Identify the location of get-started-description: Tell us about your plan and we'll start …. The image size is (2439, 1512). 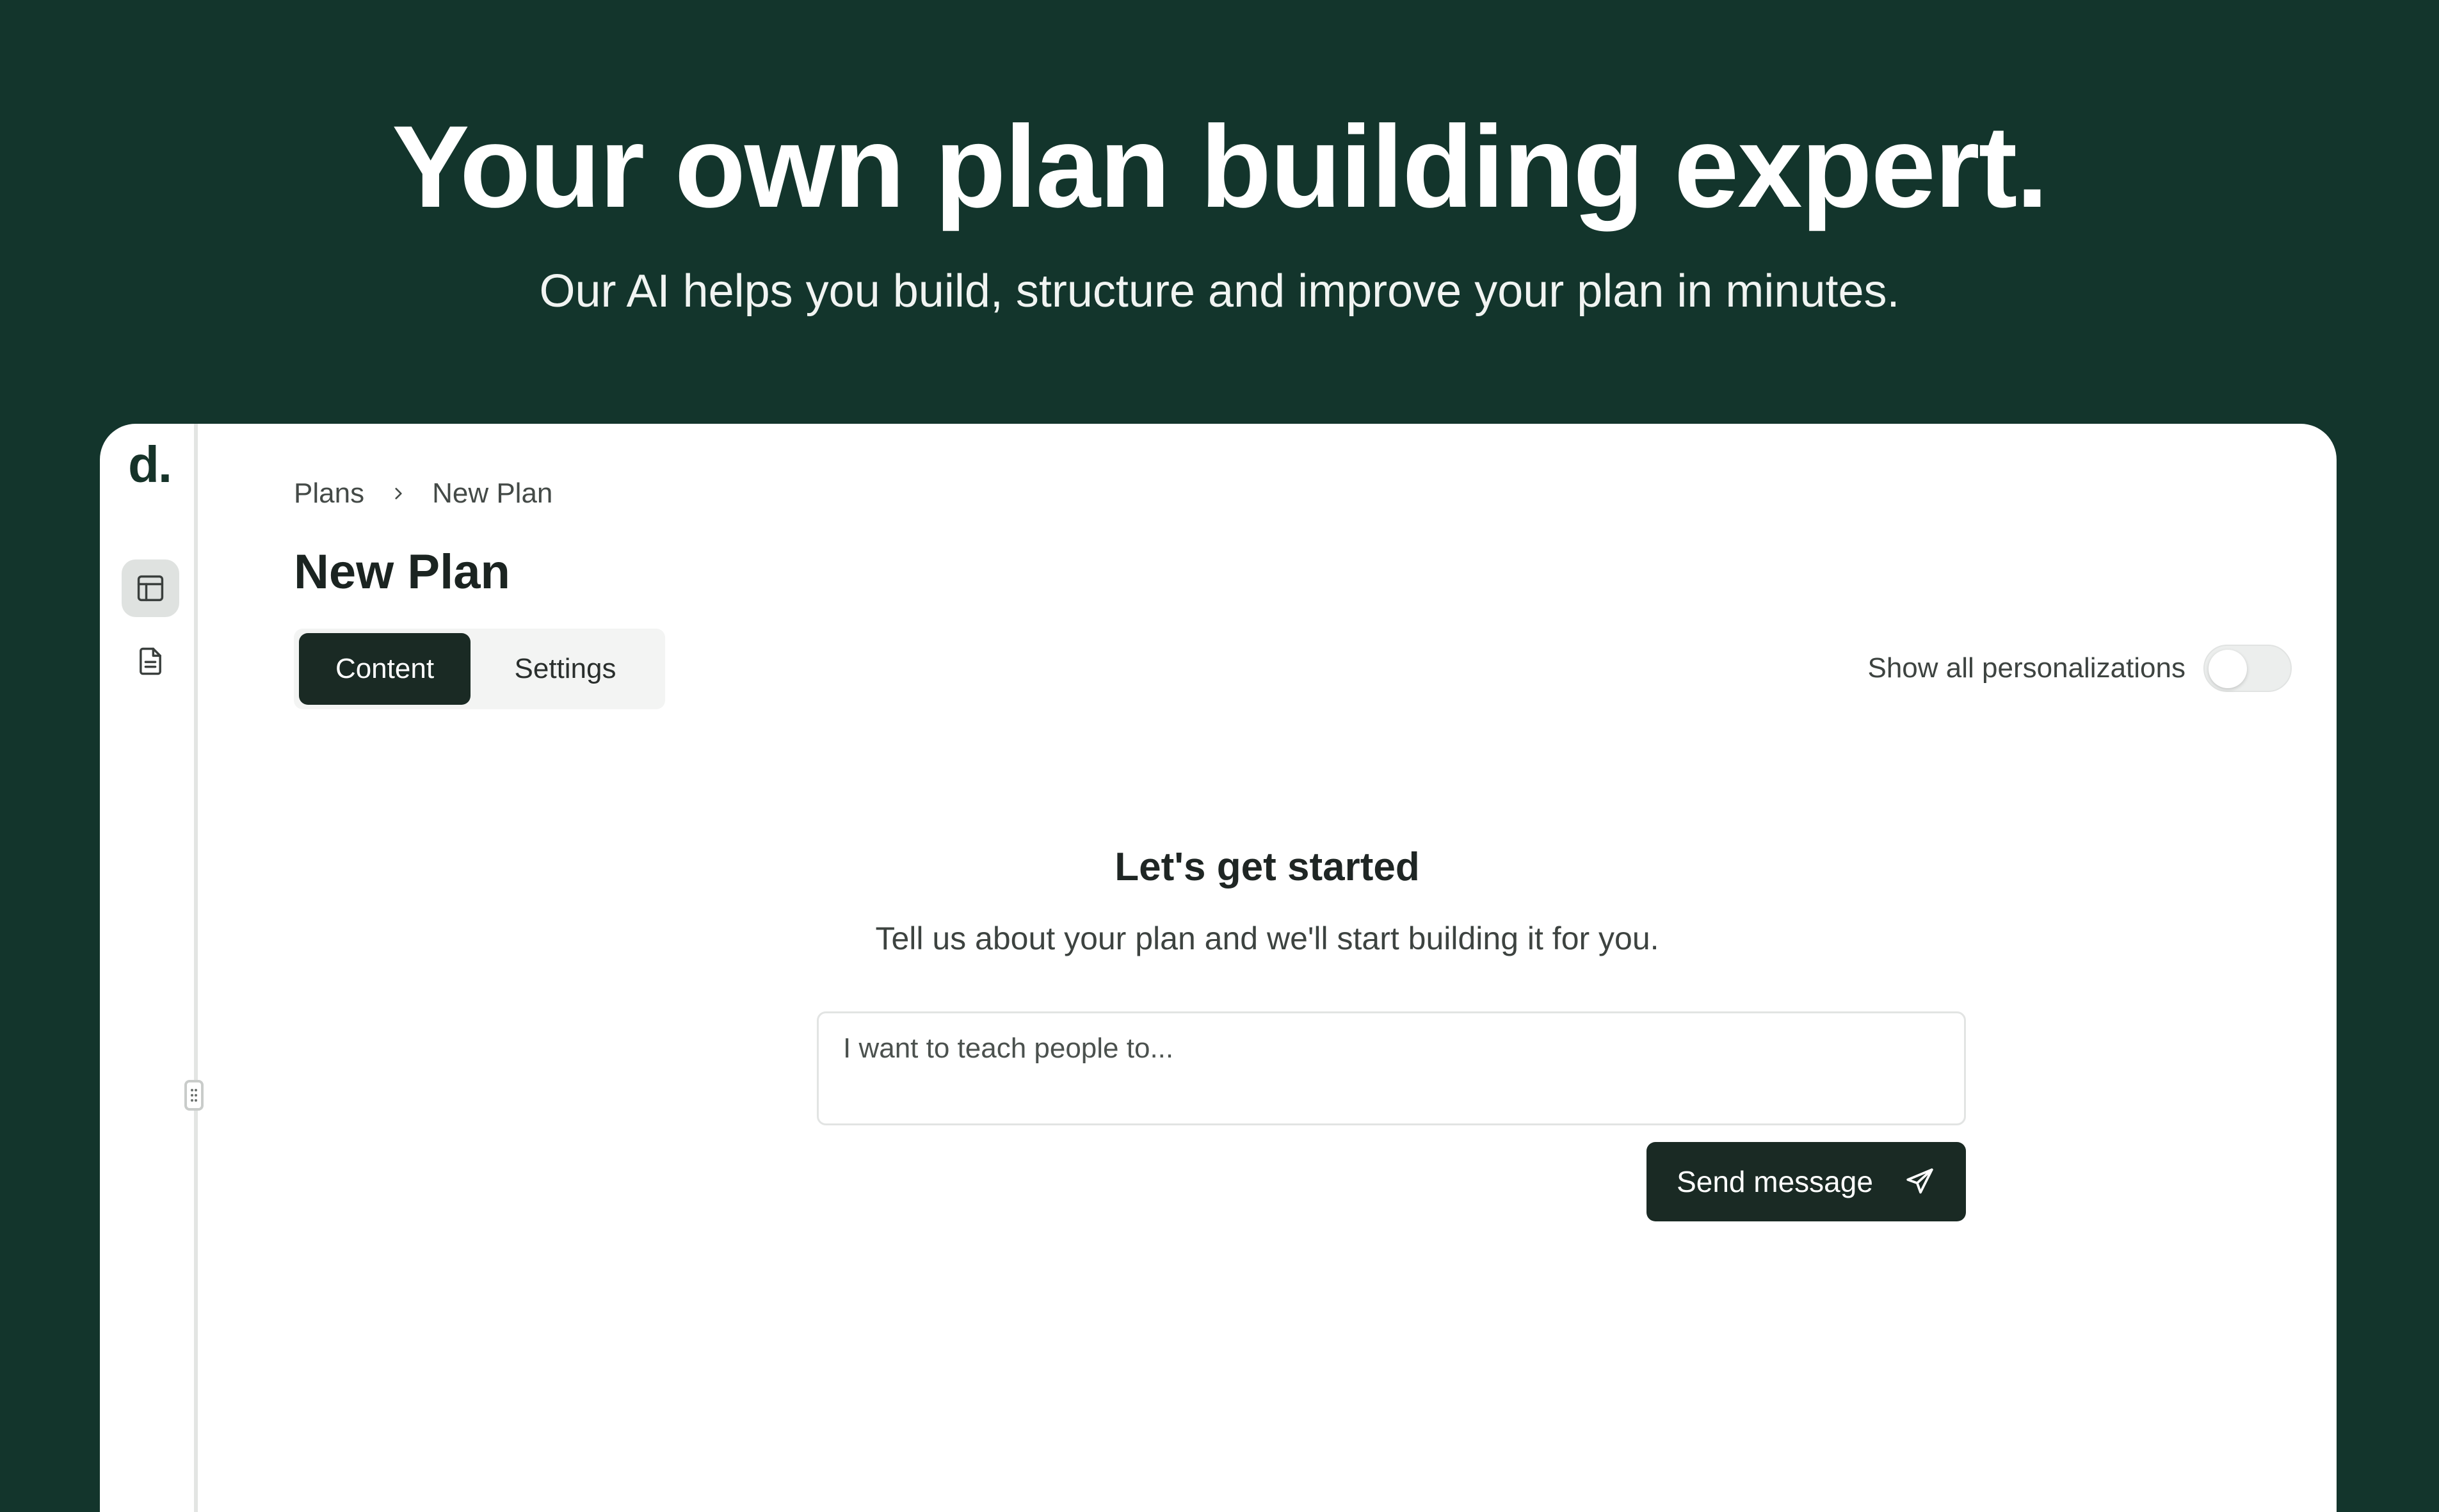
(1267, 938).